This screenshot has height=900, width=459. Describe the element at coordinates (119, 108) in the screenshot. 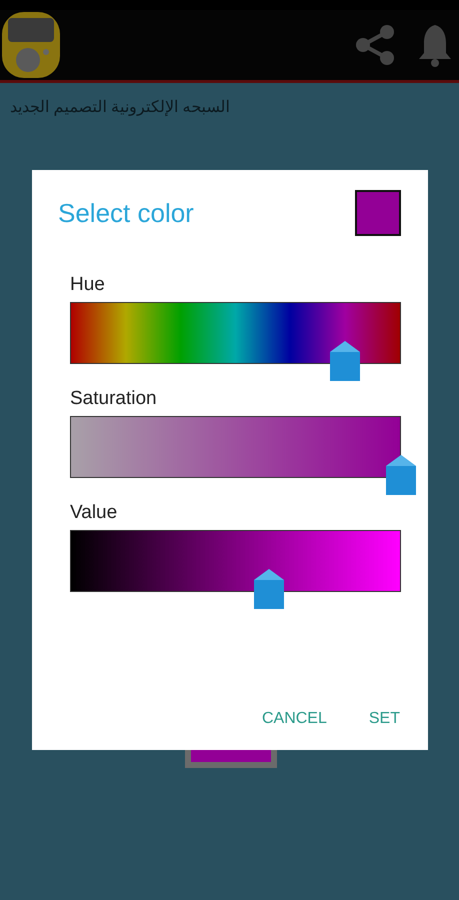

I see `app-subtitle: السبحه الإلكترونية التصميم الجديد` at that location.